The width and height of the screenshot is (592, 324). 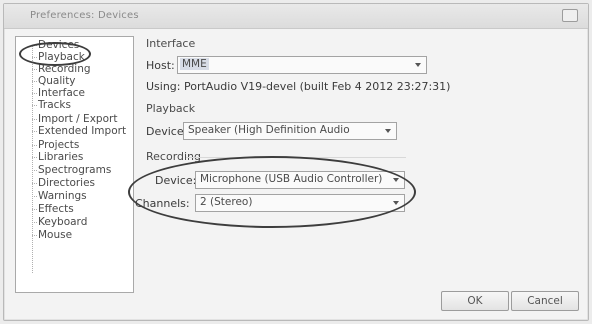 What do you see at coordinates (84, 15) in the screenshot?
I see `window-title: Preferences: Devices` at bounding box center [84, 15].